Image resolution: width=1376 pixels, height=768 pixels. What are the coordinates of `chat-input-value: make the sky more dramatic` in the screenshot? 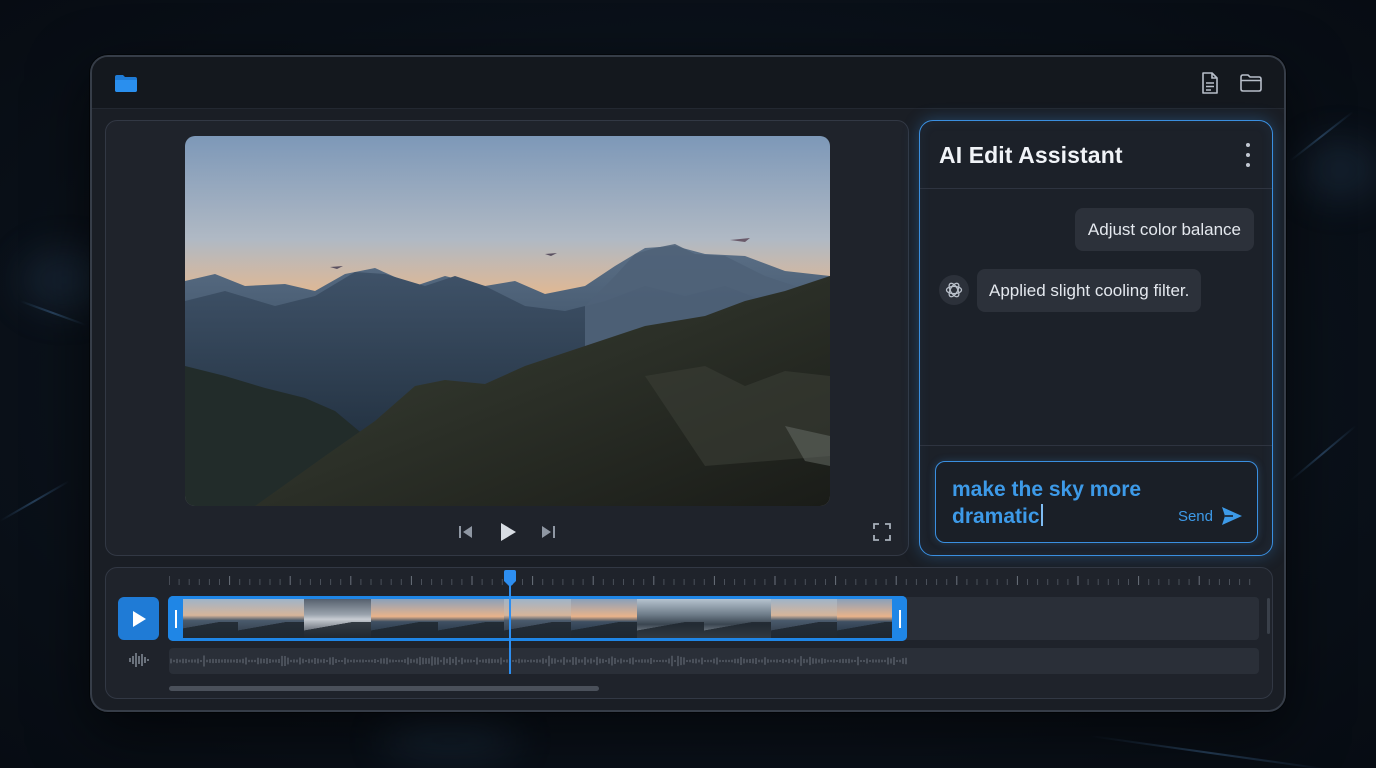 It's located at (1047, 503).